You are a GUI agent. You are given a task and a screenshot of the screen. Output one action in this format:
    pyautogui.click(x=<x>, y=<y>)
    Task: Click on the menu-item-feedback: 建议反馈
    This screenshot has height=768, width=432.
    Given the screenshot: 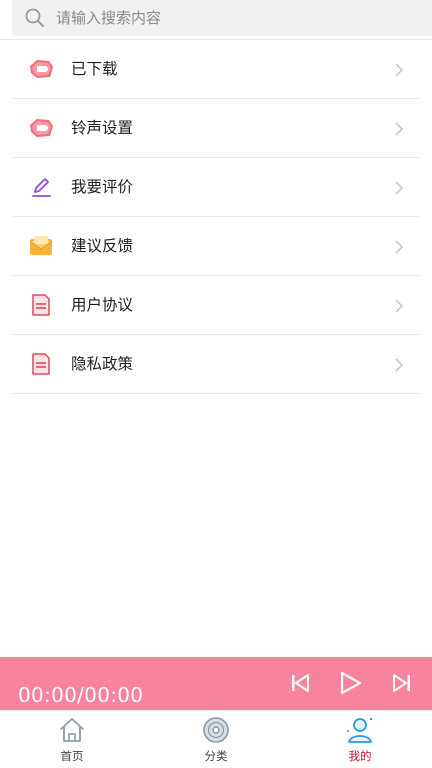 What is the action you would take?
    pyautogui.click(x=216, y=246)
    